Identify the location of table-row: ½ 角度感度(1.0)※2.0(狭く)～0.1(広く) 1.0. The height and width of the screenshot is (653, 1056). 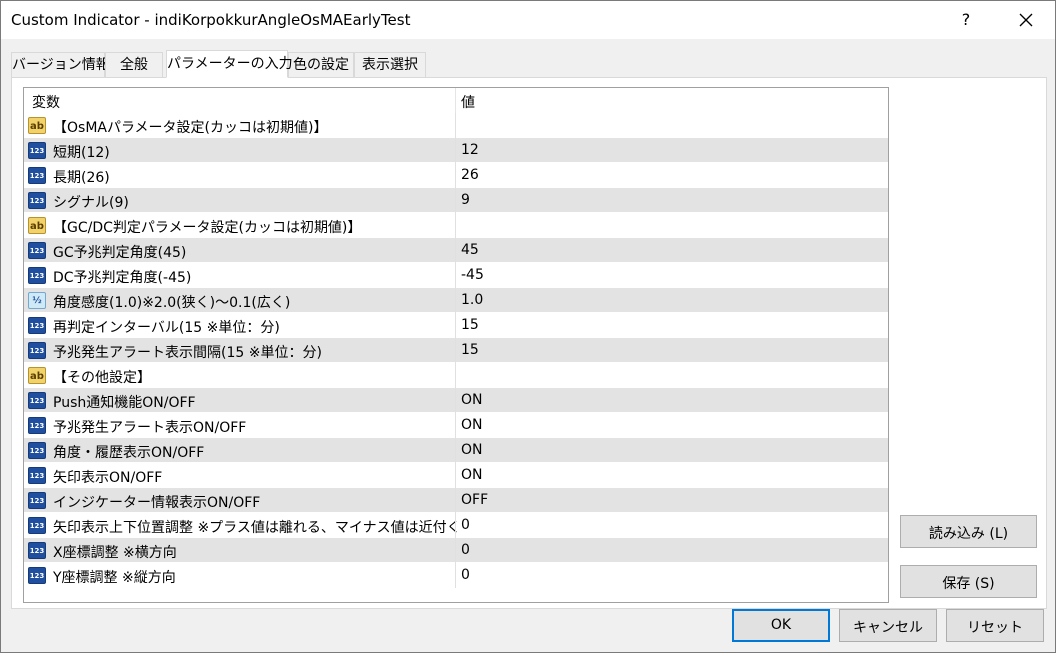
(456, 300).